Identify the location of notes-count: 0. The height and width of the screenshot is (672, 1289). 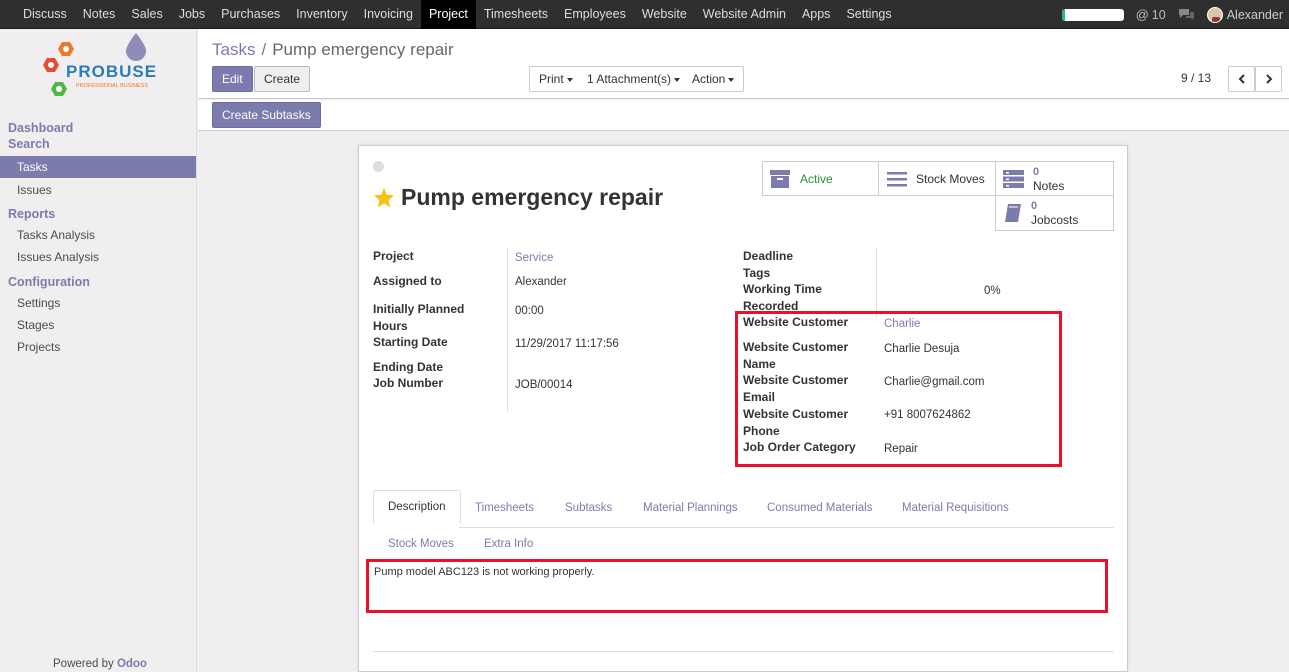
(1036, 171).